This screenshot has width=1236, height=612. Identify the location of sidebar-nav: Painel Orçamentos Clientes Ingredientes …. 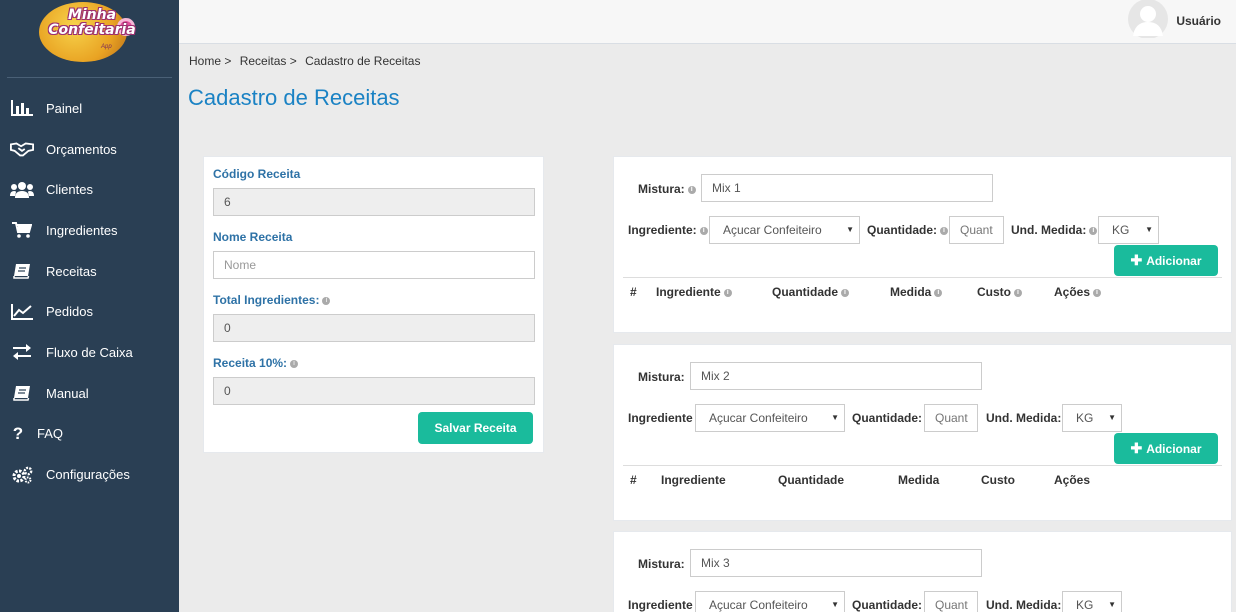
(89, 291).